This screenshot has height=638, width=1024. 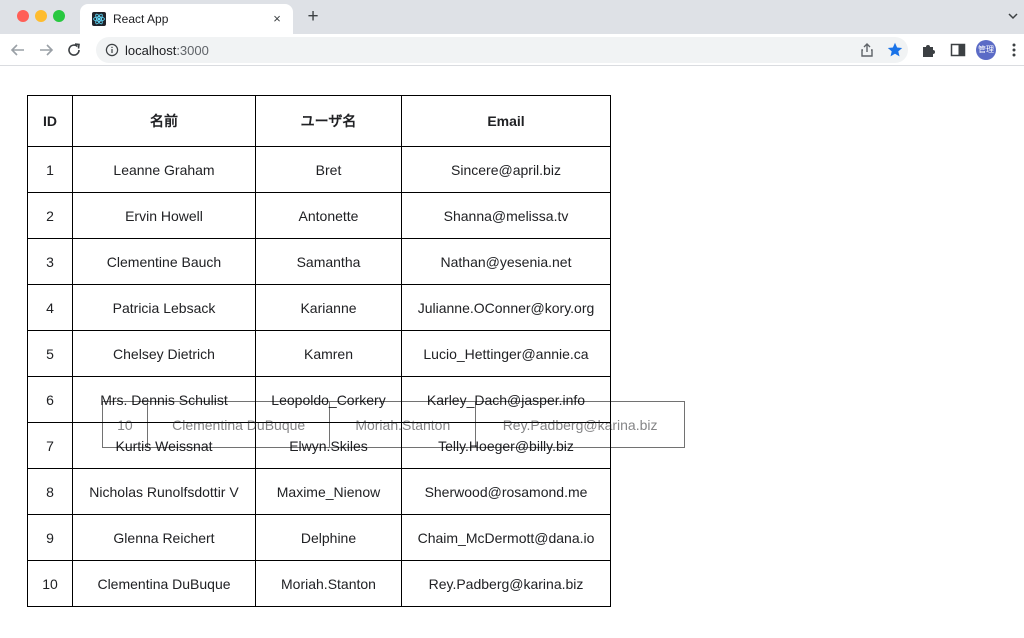 What do you see at coordinates (186, 19) in the screenshot?
I see `tab-react-app: React App ×` at bounding box center [186, 19].